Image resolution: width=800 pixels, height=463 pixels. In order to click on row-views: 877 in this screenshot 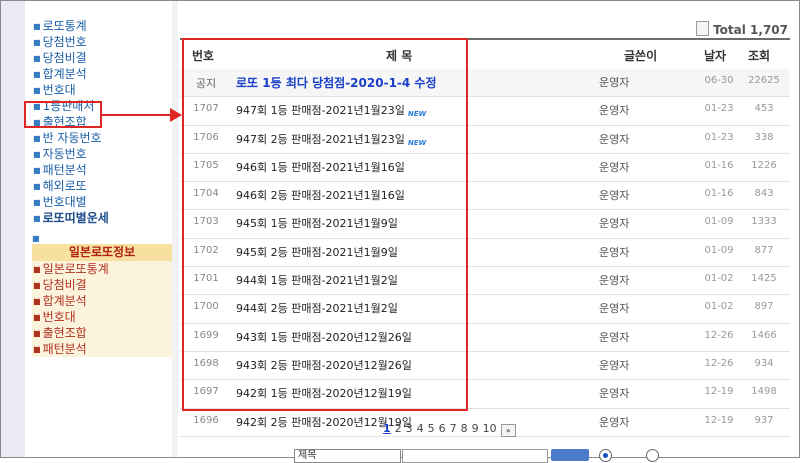, I will do `click(764, 250)`.